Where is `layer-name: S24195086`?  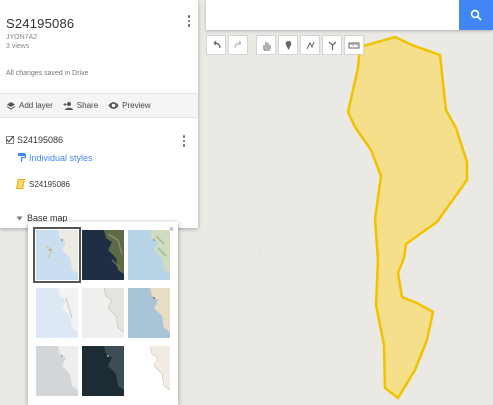 layer-name: S24195086 is located at coordinates (40, 140).